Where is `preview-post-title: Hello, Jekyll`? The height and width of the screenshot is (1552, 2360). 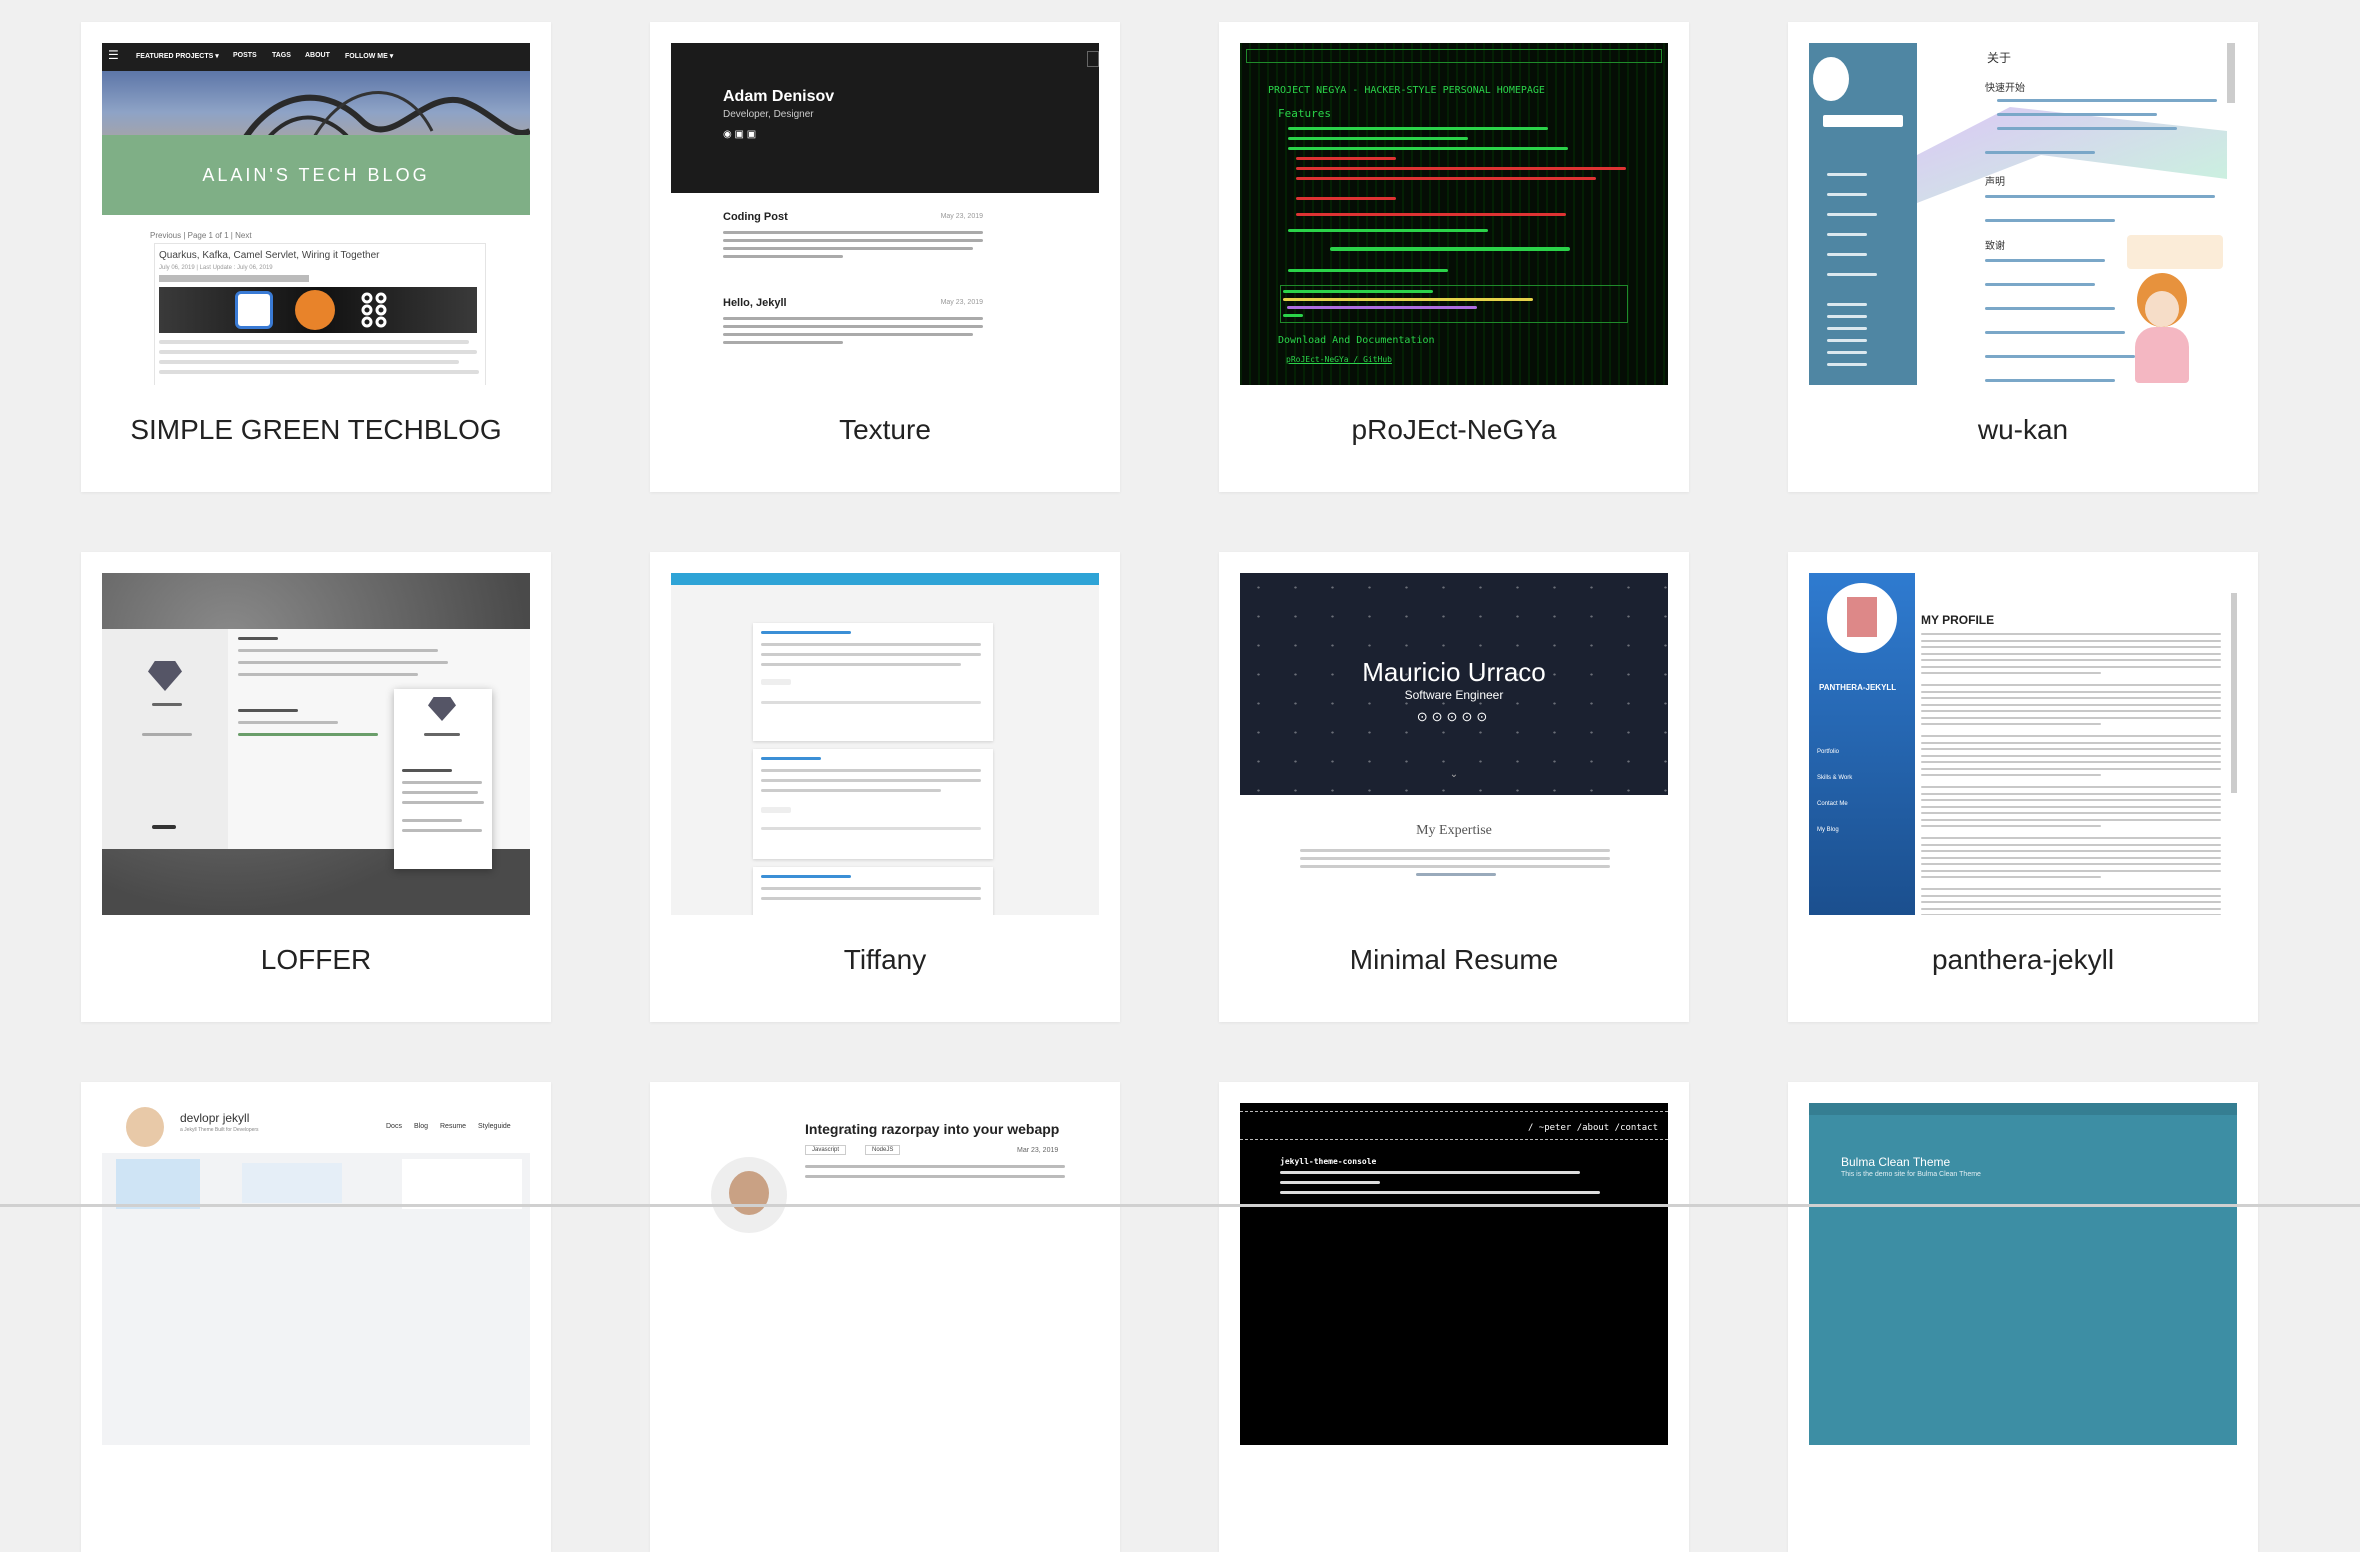 preview-post-title: Hello, Jekyll is located at coordinates (755, 303).